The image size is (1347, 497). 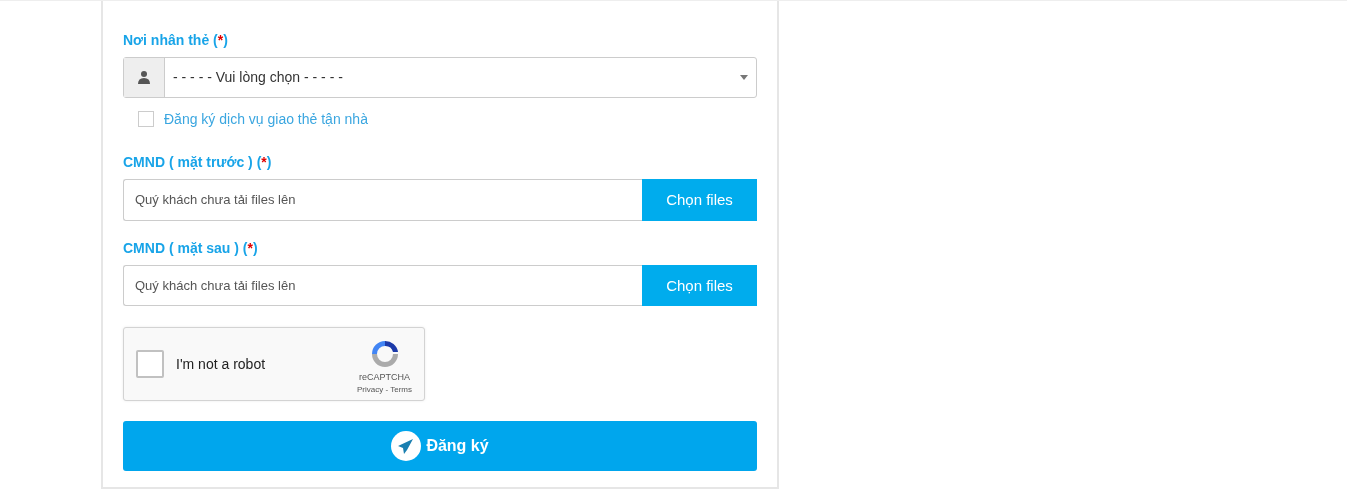 What do you see at coordinates (744, 77) in the screenshot?
I see `caret-icon` at bounding box center [744, 77].